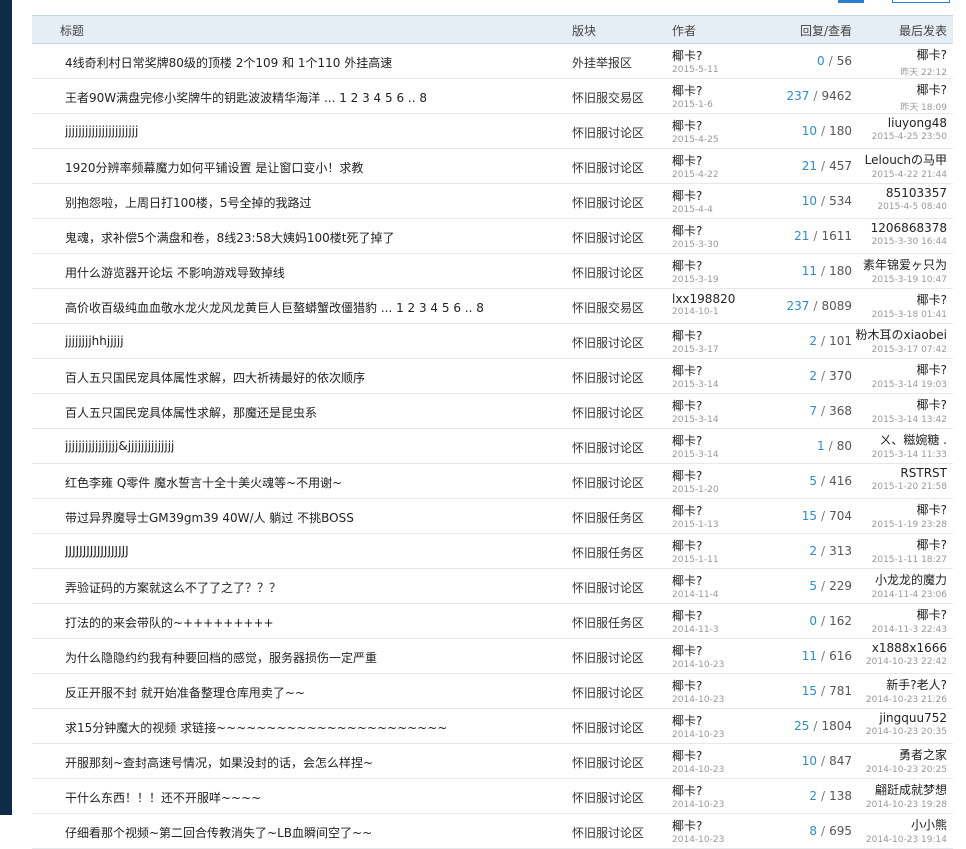 The height and width of the screenshot is (849, 966). What do you see at coordinates (899, 473) in the screenshot?
I see `last-poster-link: RSTRST` at bounding box center [899, 473].